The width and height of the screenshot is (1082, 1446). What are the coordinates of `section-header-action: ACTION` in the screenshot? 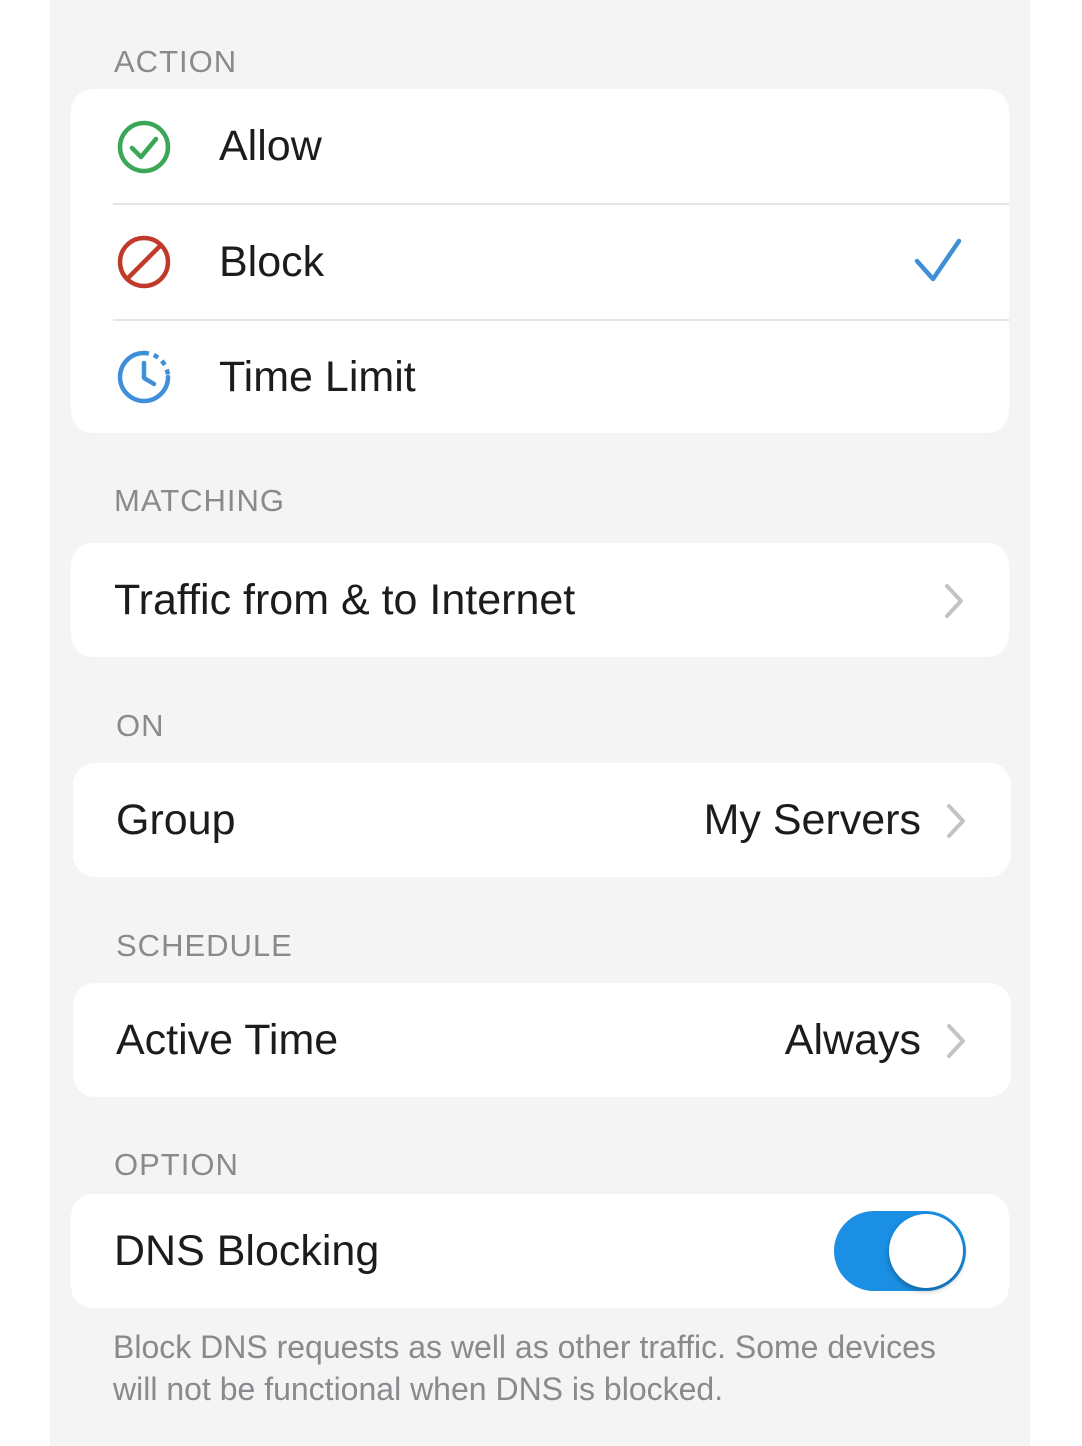 It's located at (176, 61).